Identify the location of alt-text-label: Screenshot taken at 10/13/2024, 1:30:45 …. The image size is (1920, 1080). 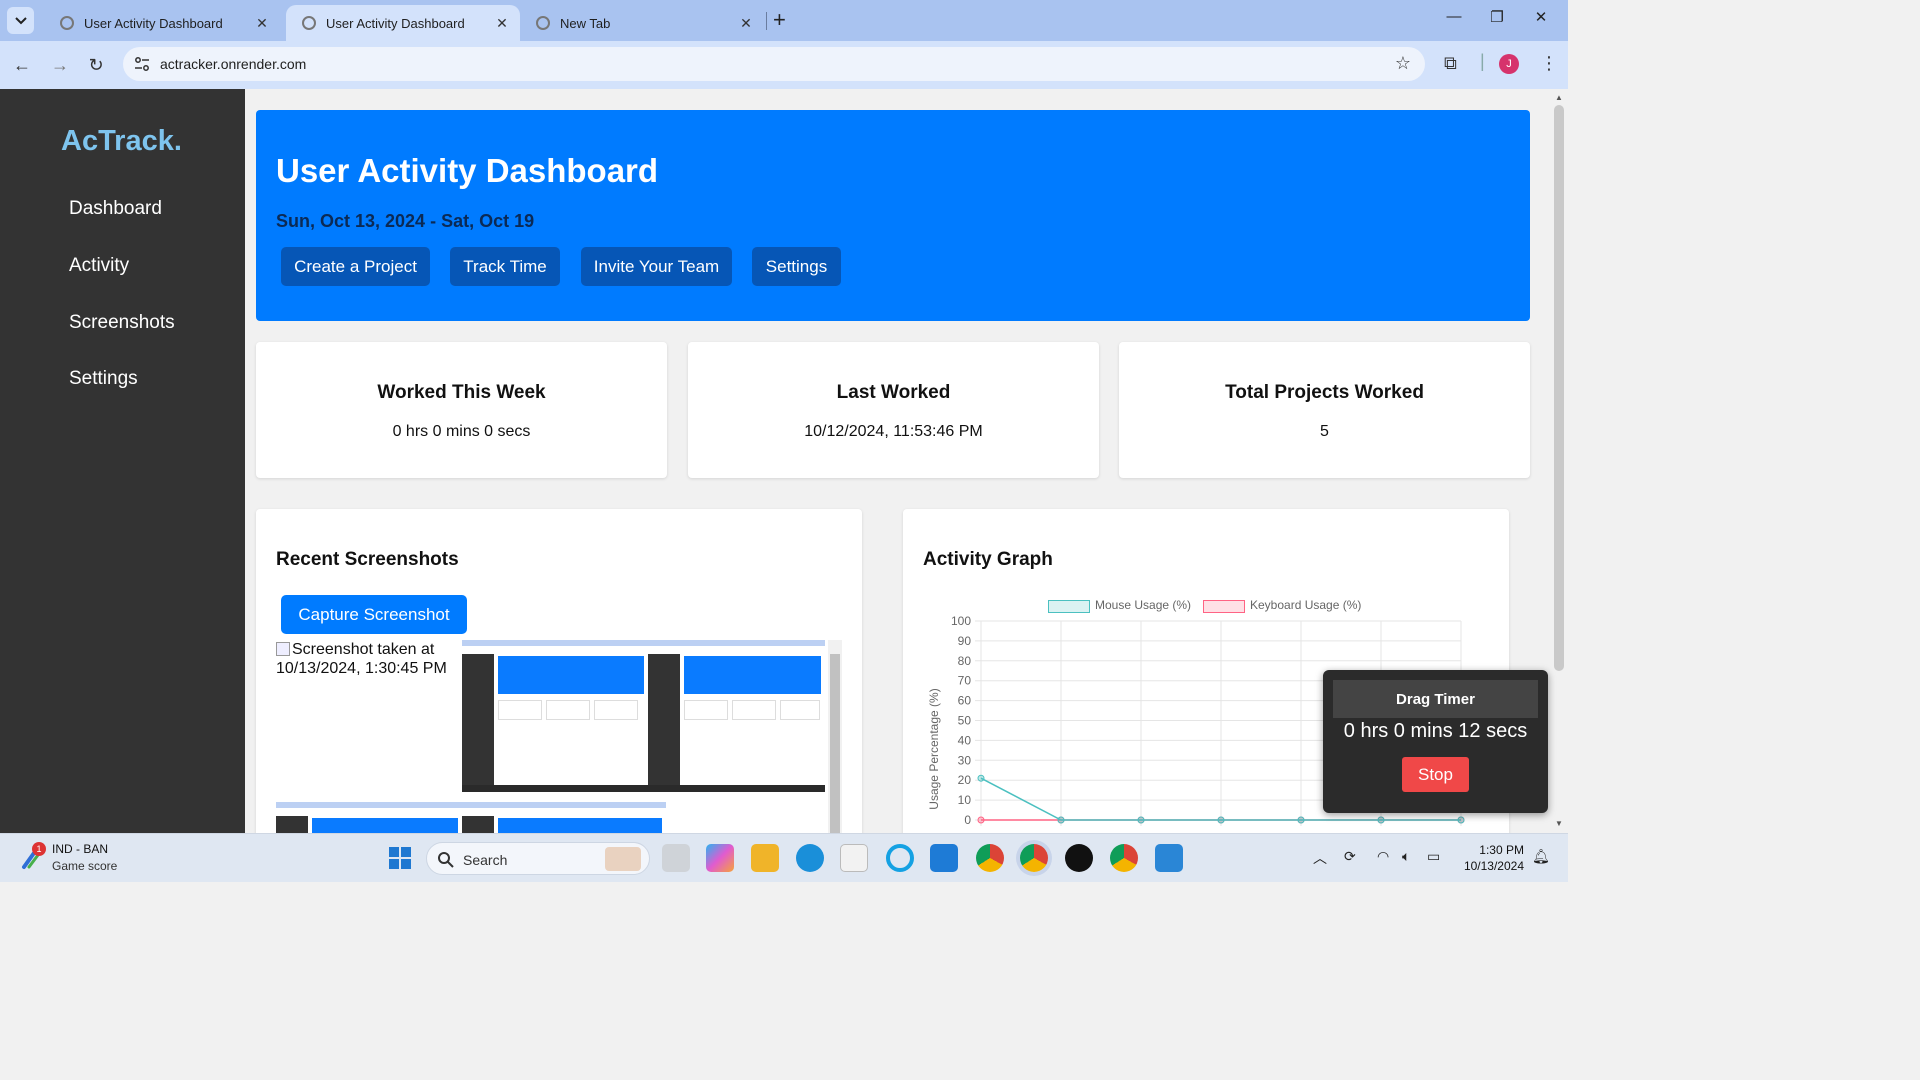
(361, 659).